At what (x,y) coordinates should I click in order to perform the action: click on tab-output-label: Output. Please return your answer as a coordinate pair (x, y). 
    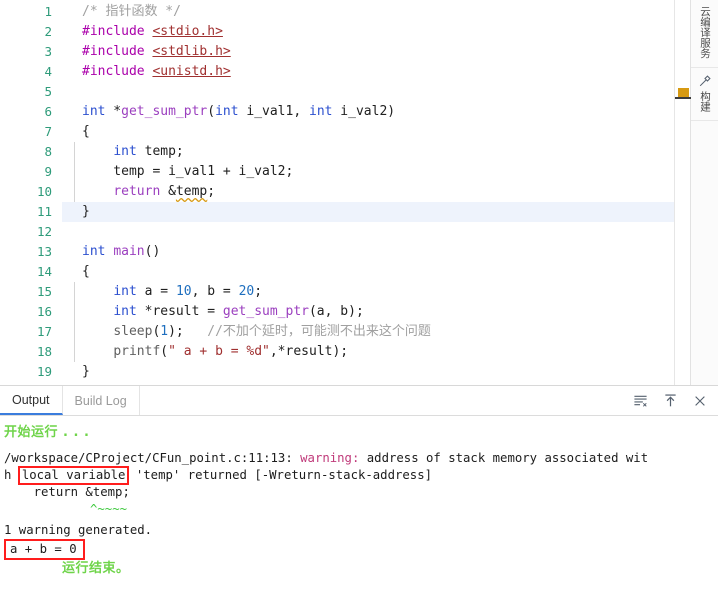
    Looking at the image, I should click on (31, 399).